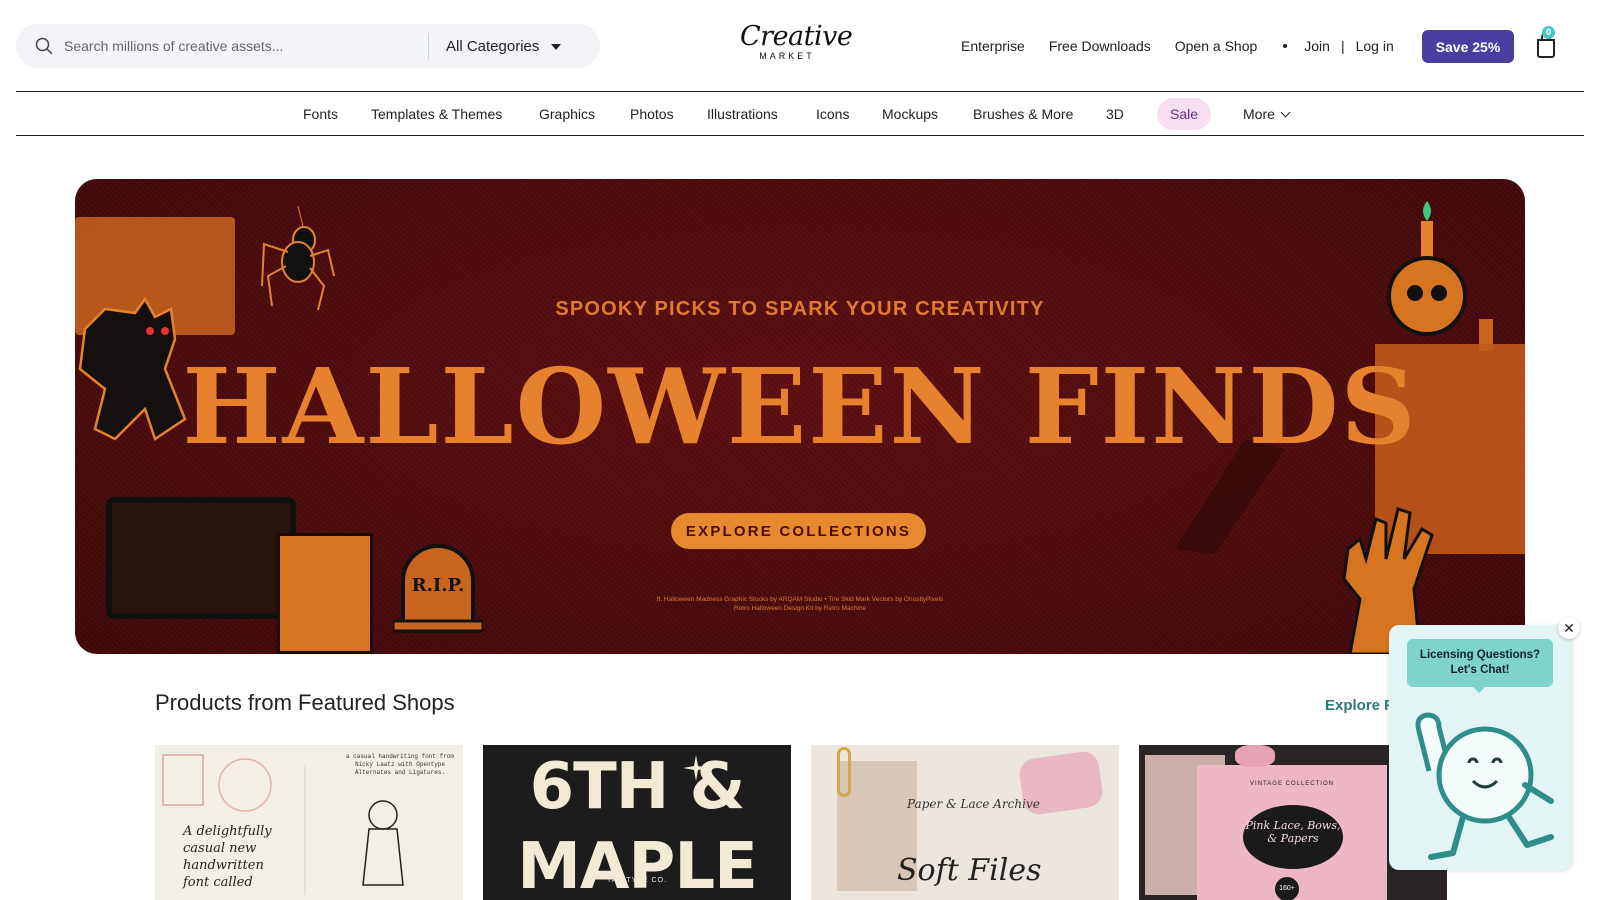 Image resolution: width=1600 pixels, height=900 pixels. I want to click on chat-bubble-line-2: Let's Chat!, so click(1480, 670).